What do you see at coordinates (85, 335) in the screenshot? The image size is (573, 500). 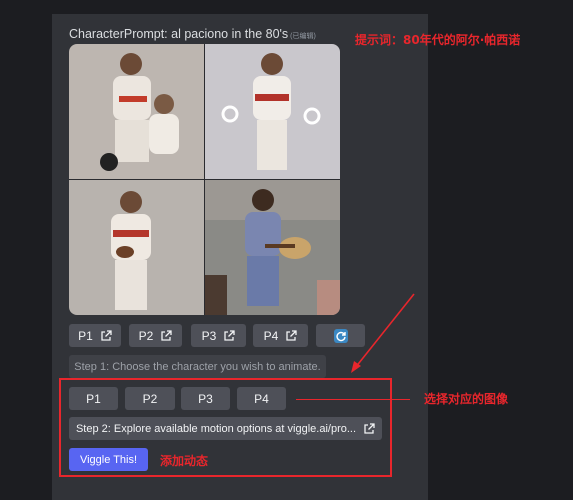 I see `button-label: P1` at bounding box center [85, 335].